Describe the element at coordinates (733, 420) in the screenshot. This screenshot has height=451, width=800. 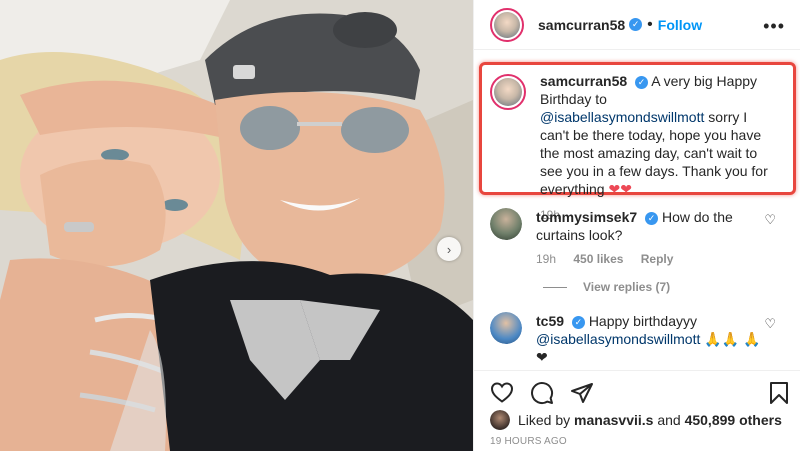
I see `others-likes-link: 450,899 others` at that location.